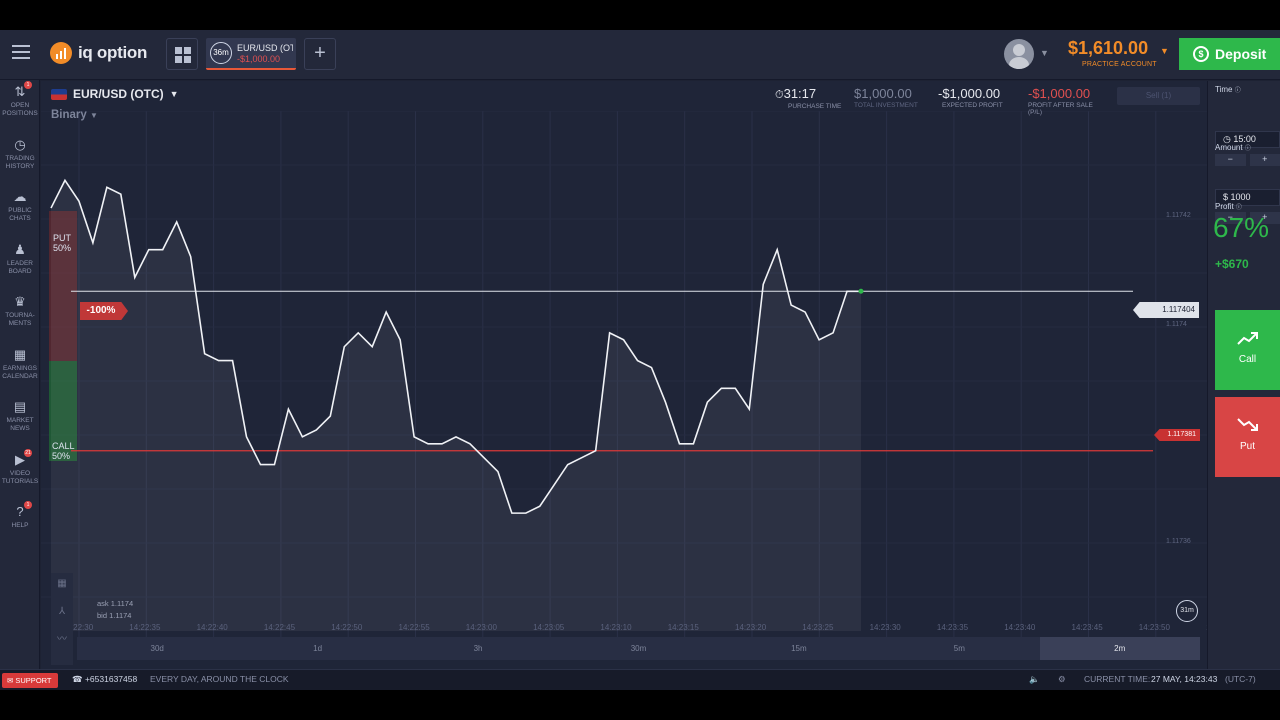  Describe the element at coordinates (683, 627) in the screenshot. I see `x-axis-label: 14:23:15` at that location.